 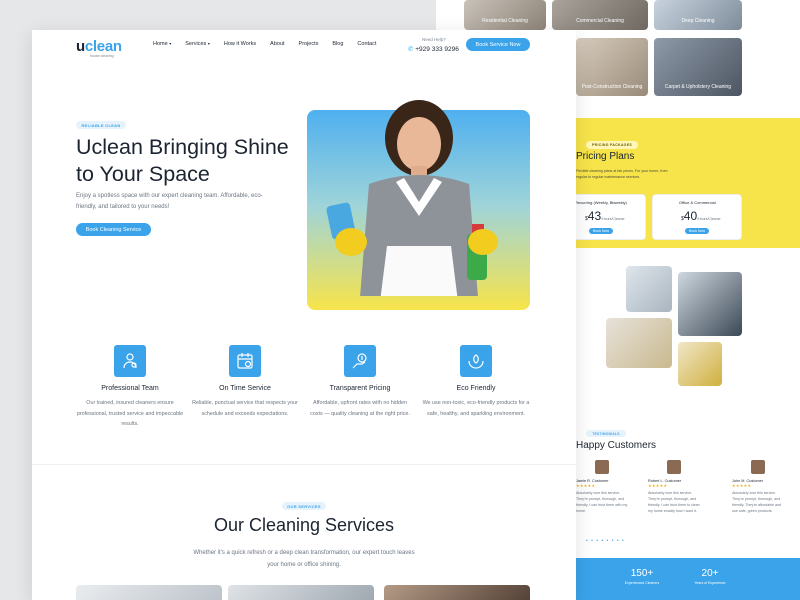 I want to click on nav-label: Home, so click(x=160, y=44).